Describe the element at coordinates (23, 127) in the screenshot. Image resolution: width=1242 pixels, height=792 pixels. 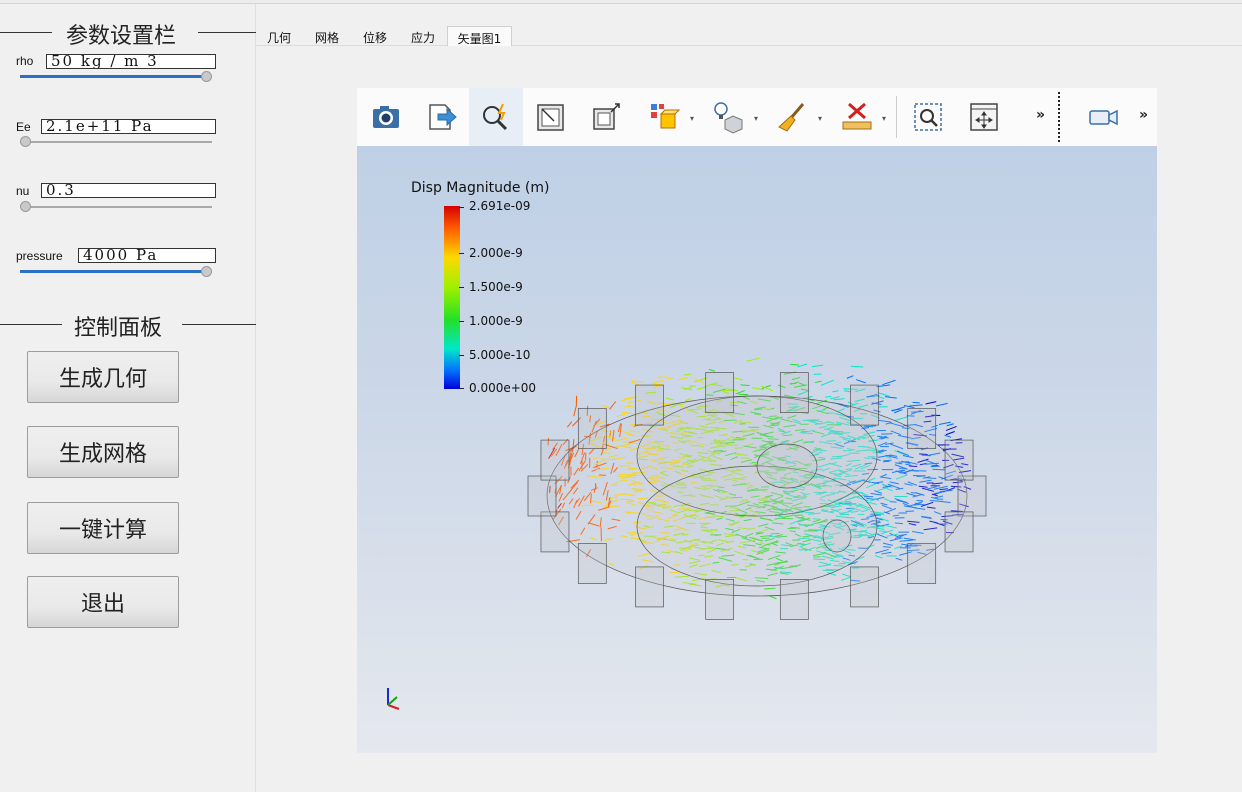
I see `param-label-ee: Ee` at that location.